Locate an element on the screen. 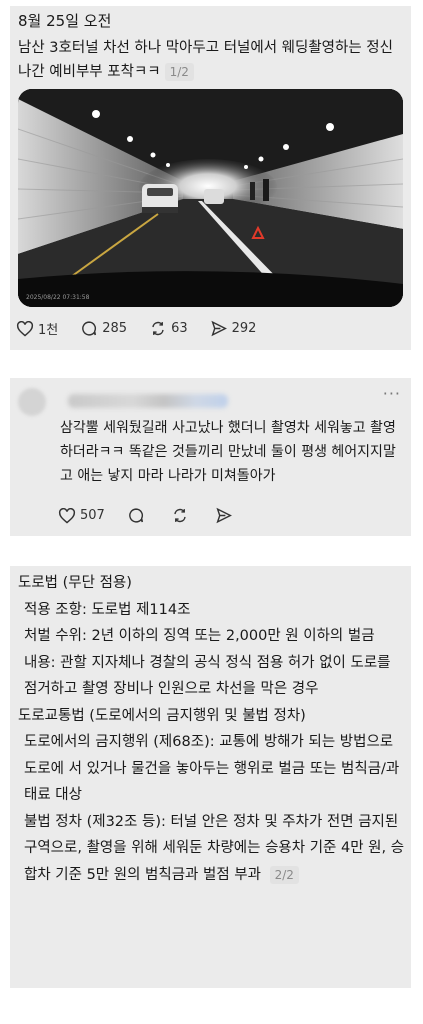 This screenshot has width=423, height=1024. page-indicator: 1/2 is located at coordinates (179, 72).